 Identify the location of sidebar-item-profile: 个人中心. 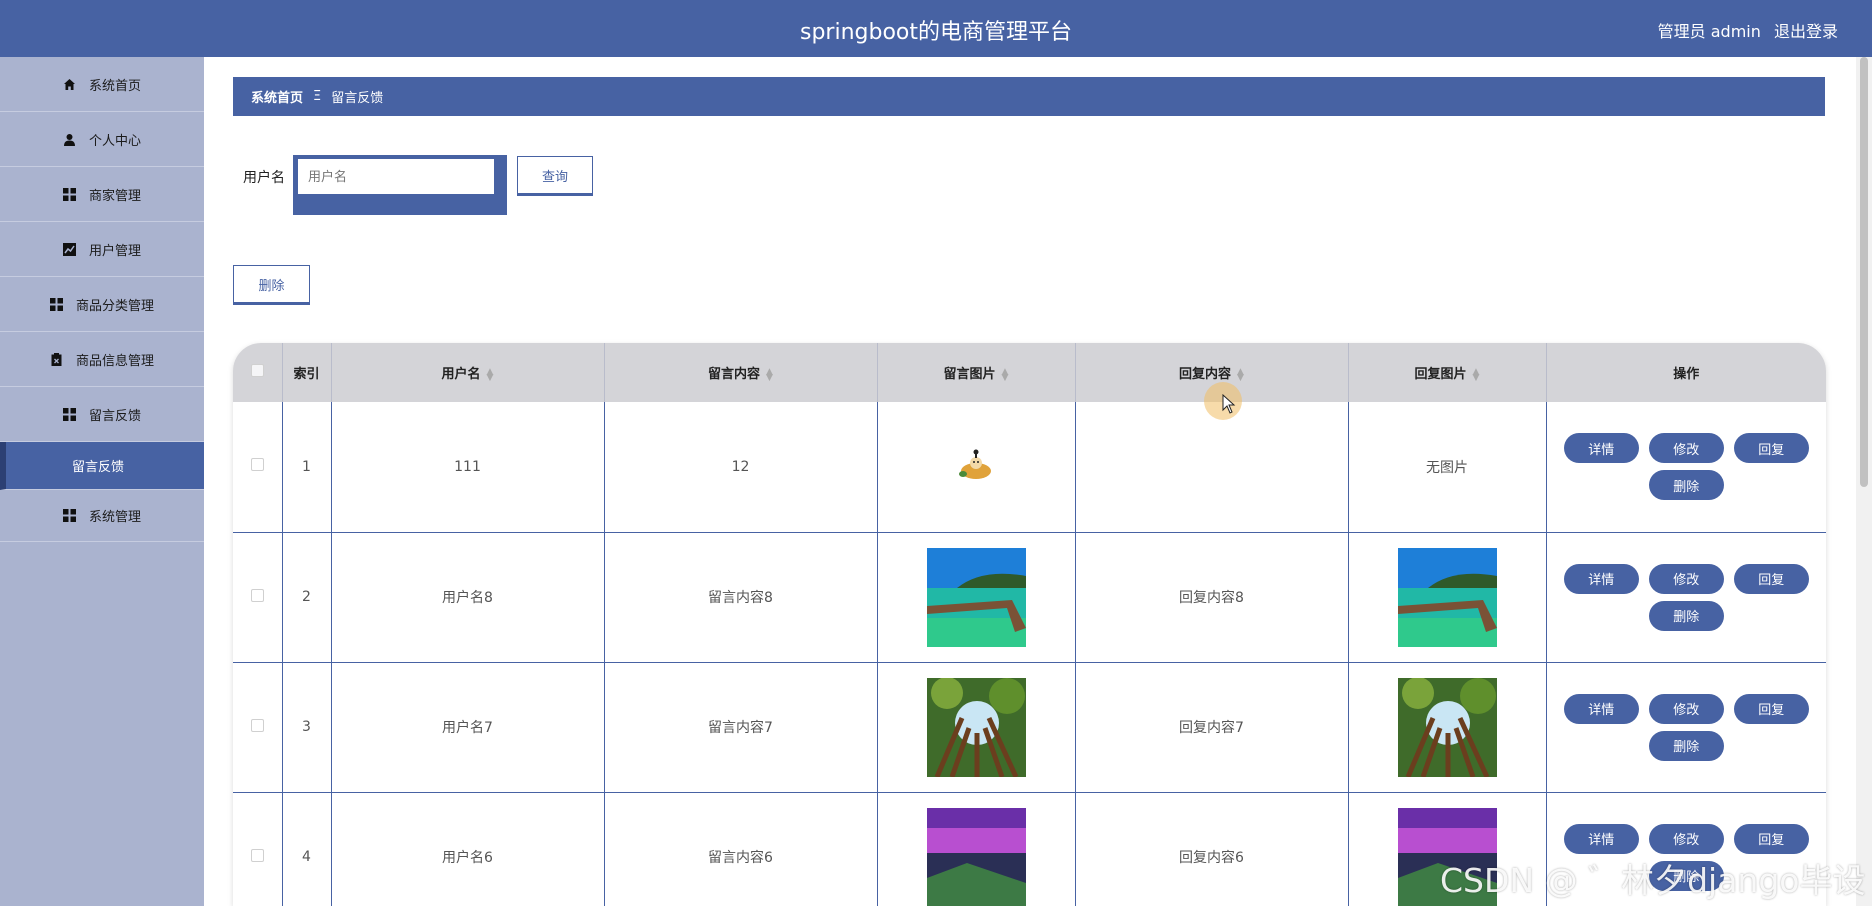
(102, 139).